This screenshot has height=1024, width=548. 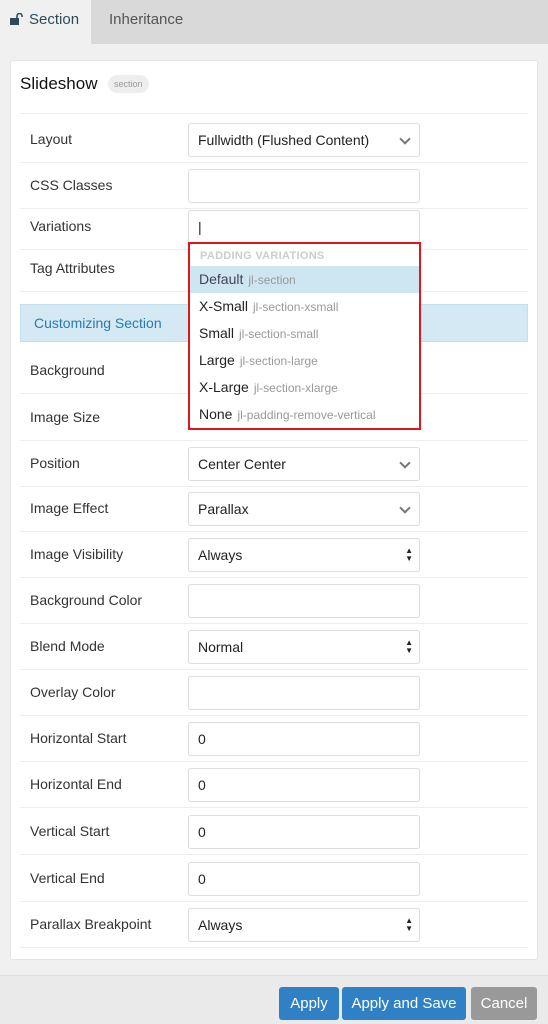 I want to click on field-label: Vertical Start, so click(x=70, y=831).